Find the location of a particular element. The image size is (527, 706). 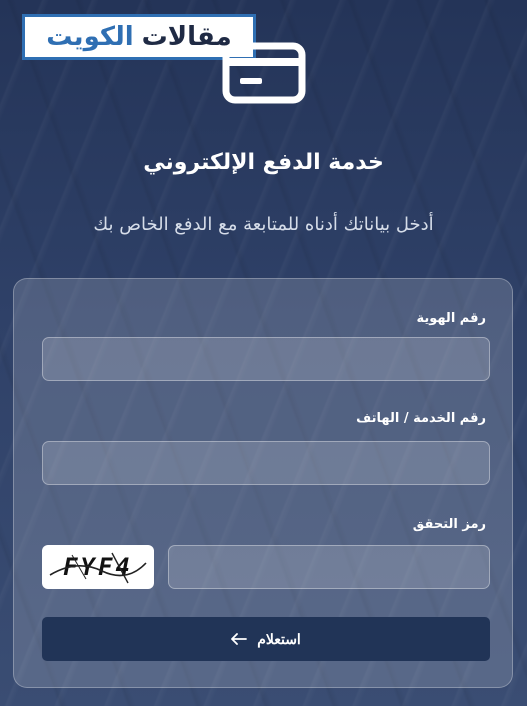

captcha-label: رمز التحقق is located at coordinates (449, 524).